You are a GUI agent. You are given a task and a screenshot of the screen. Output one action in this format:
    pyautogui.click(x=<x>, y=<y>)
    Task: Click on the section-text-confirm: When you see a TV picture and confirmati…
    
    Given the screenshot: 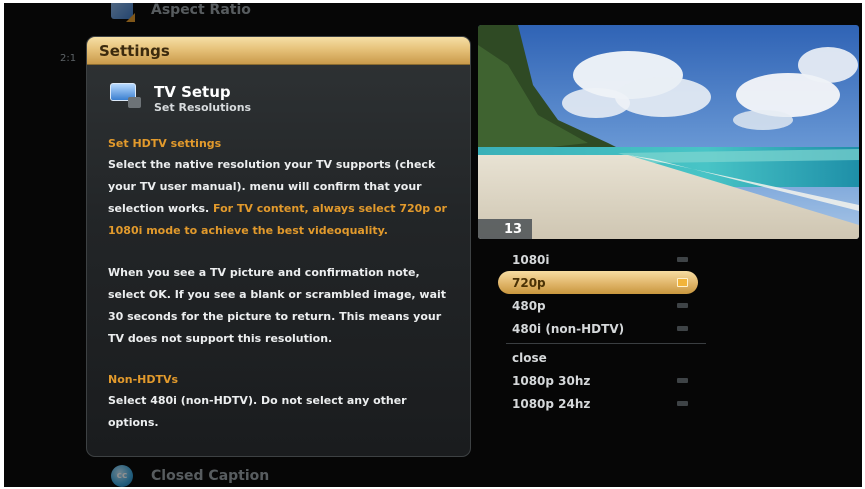 What is the action you would take?
    pyautogui.click(x=277, y=305)
    